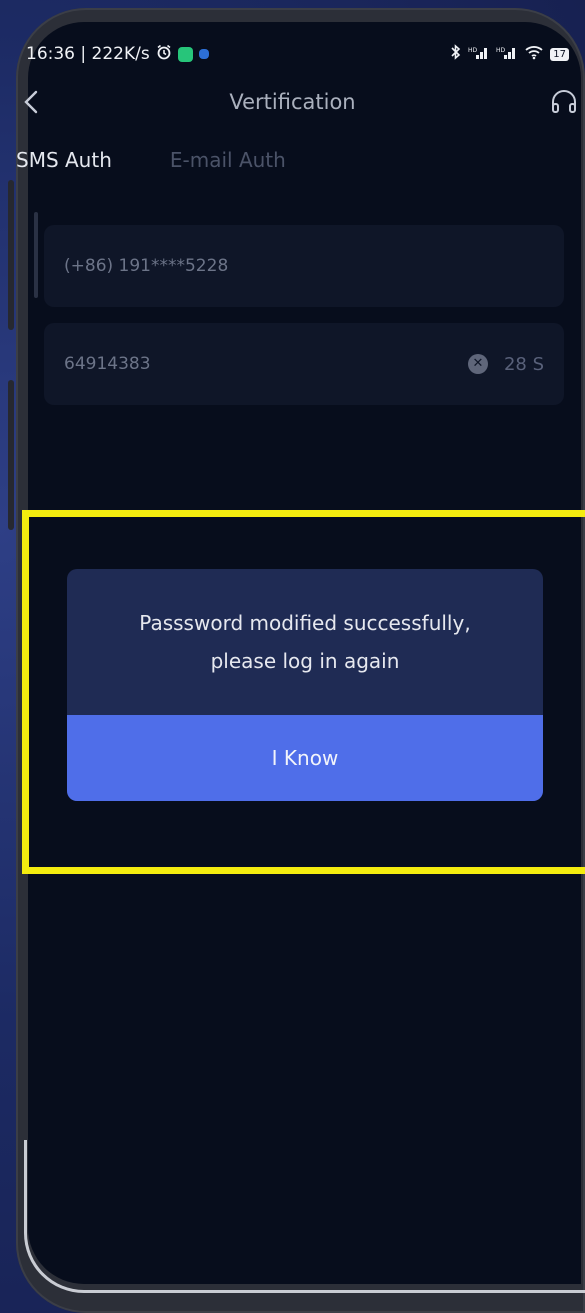  Describe the element at coordinates (164, 54) in the screenshot. I see `alarm-icon` at that location.